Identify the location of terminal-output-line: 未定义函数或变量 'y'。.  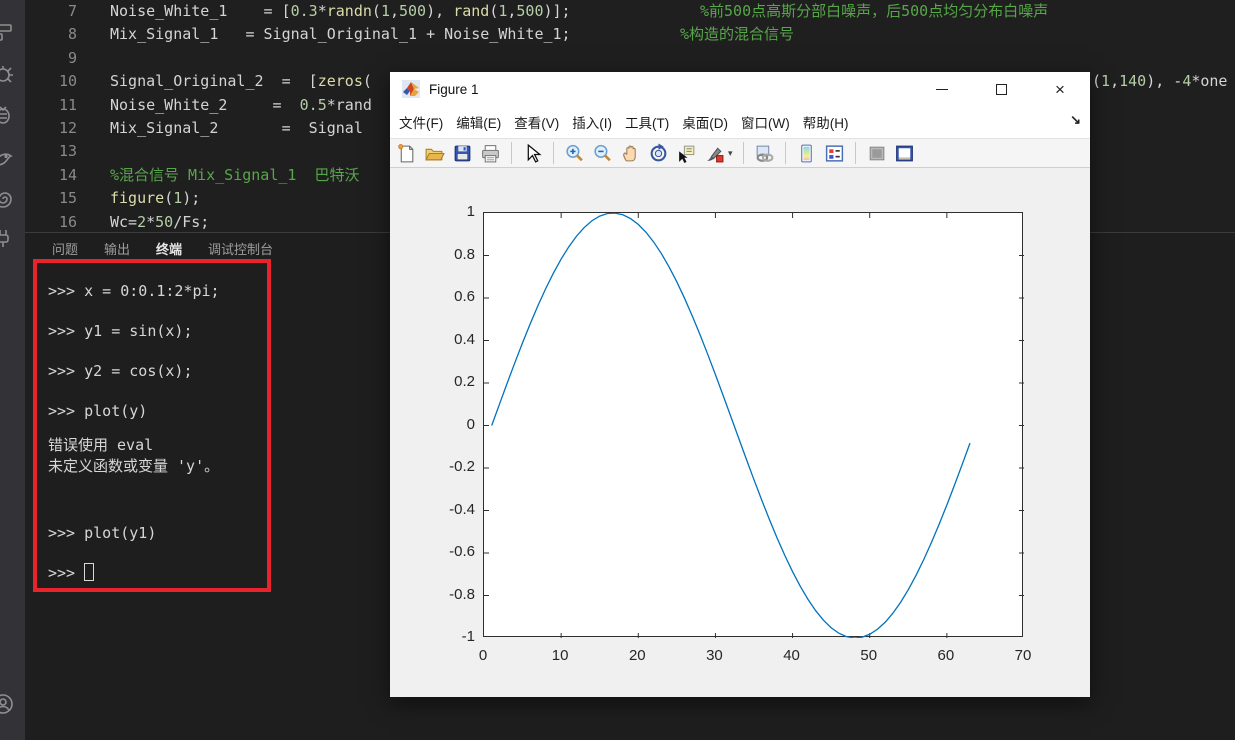
(134, 466).